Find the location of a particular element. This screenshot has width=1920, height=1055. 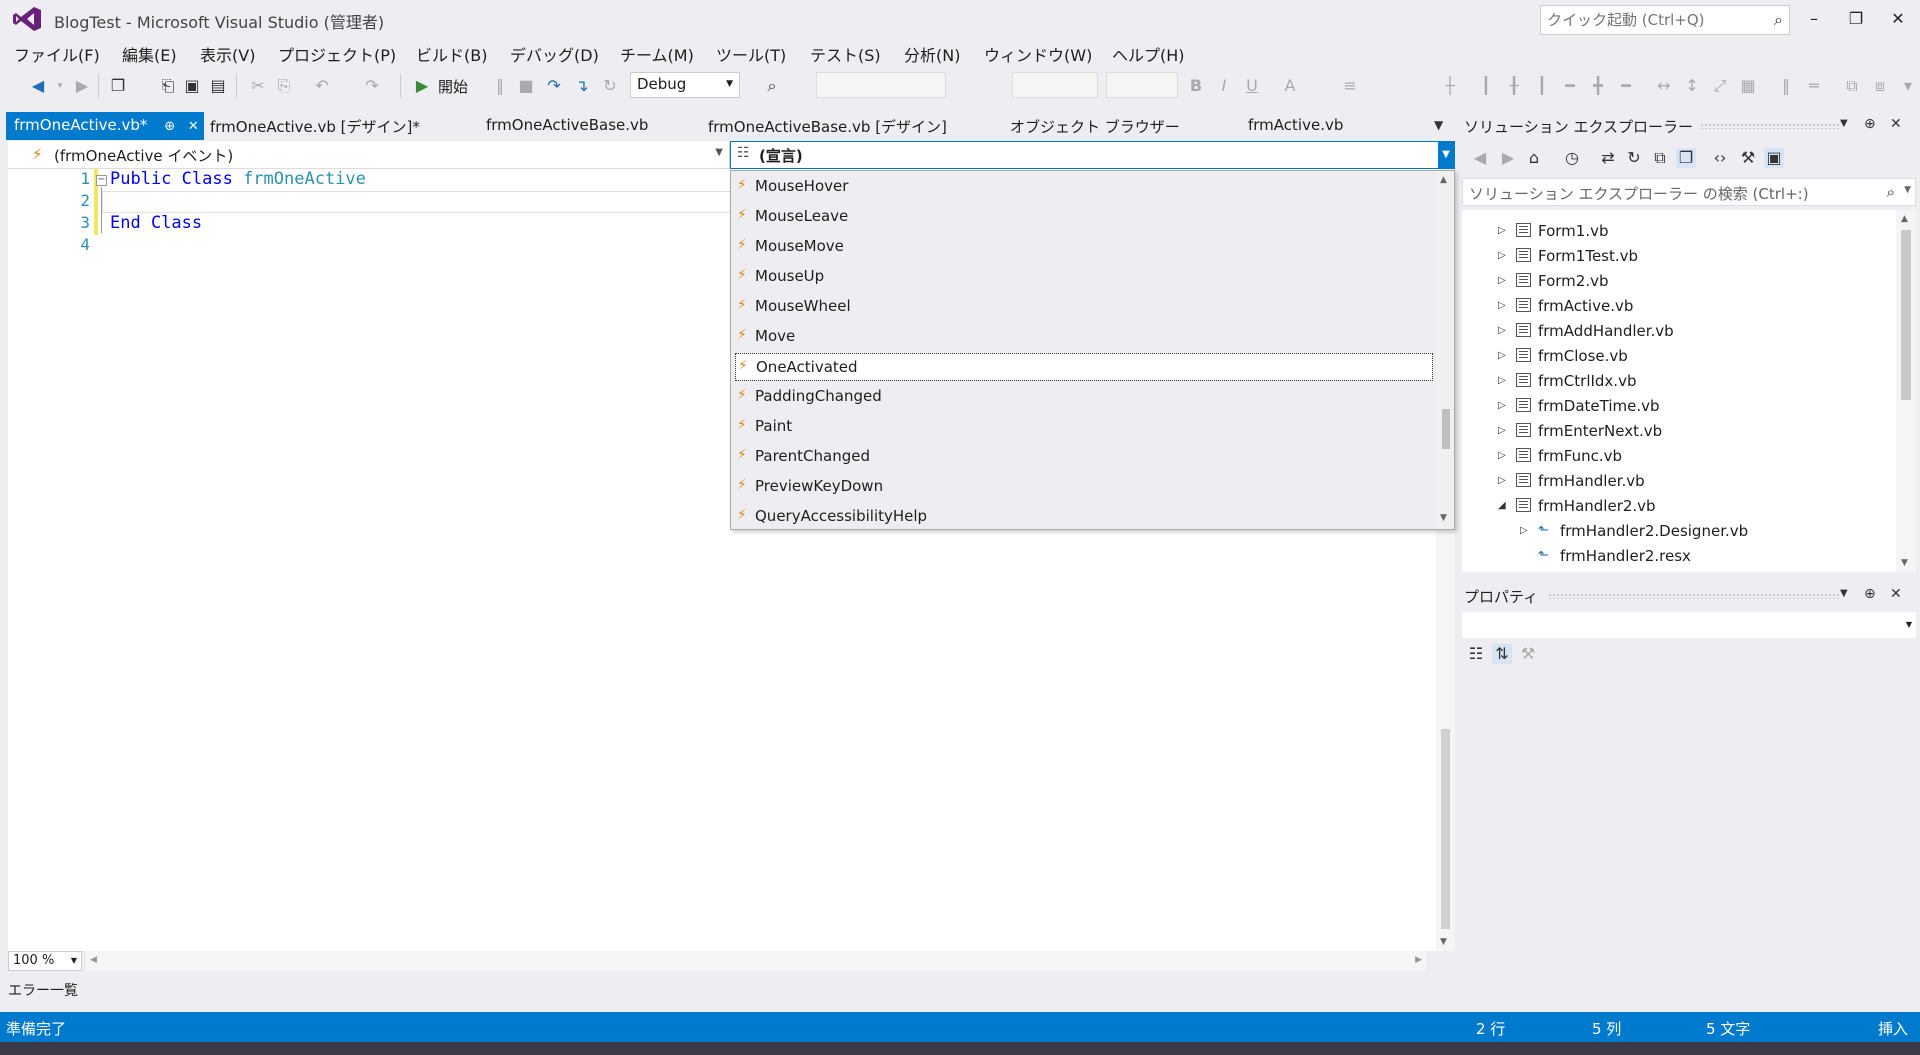

sync-icon: ⇄ is located at coordinates (1608, 158).